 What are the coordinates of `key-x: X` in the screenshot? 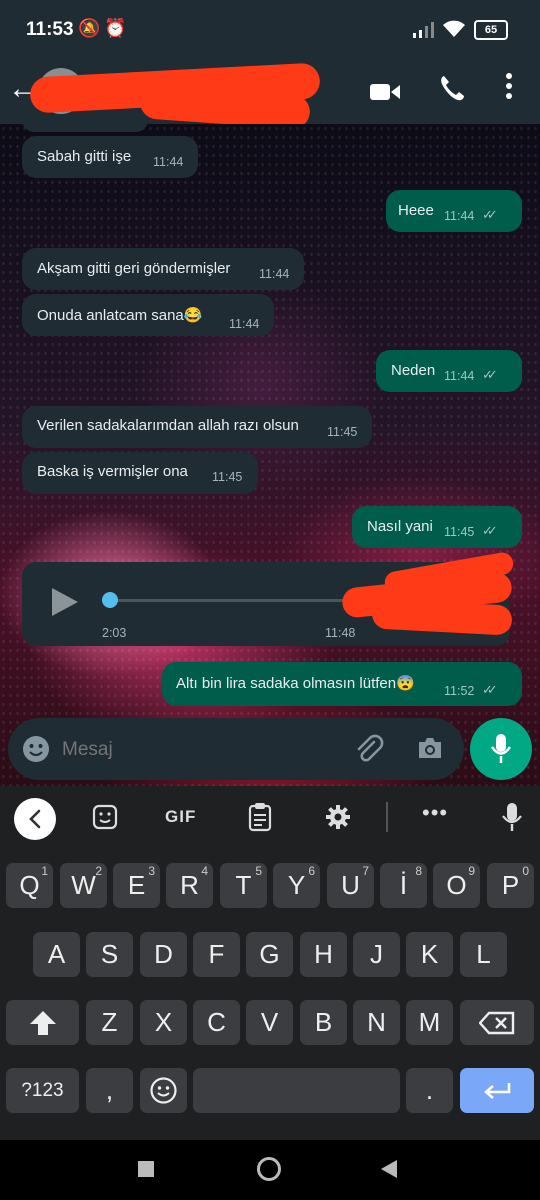 It's located at (163, 1022).